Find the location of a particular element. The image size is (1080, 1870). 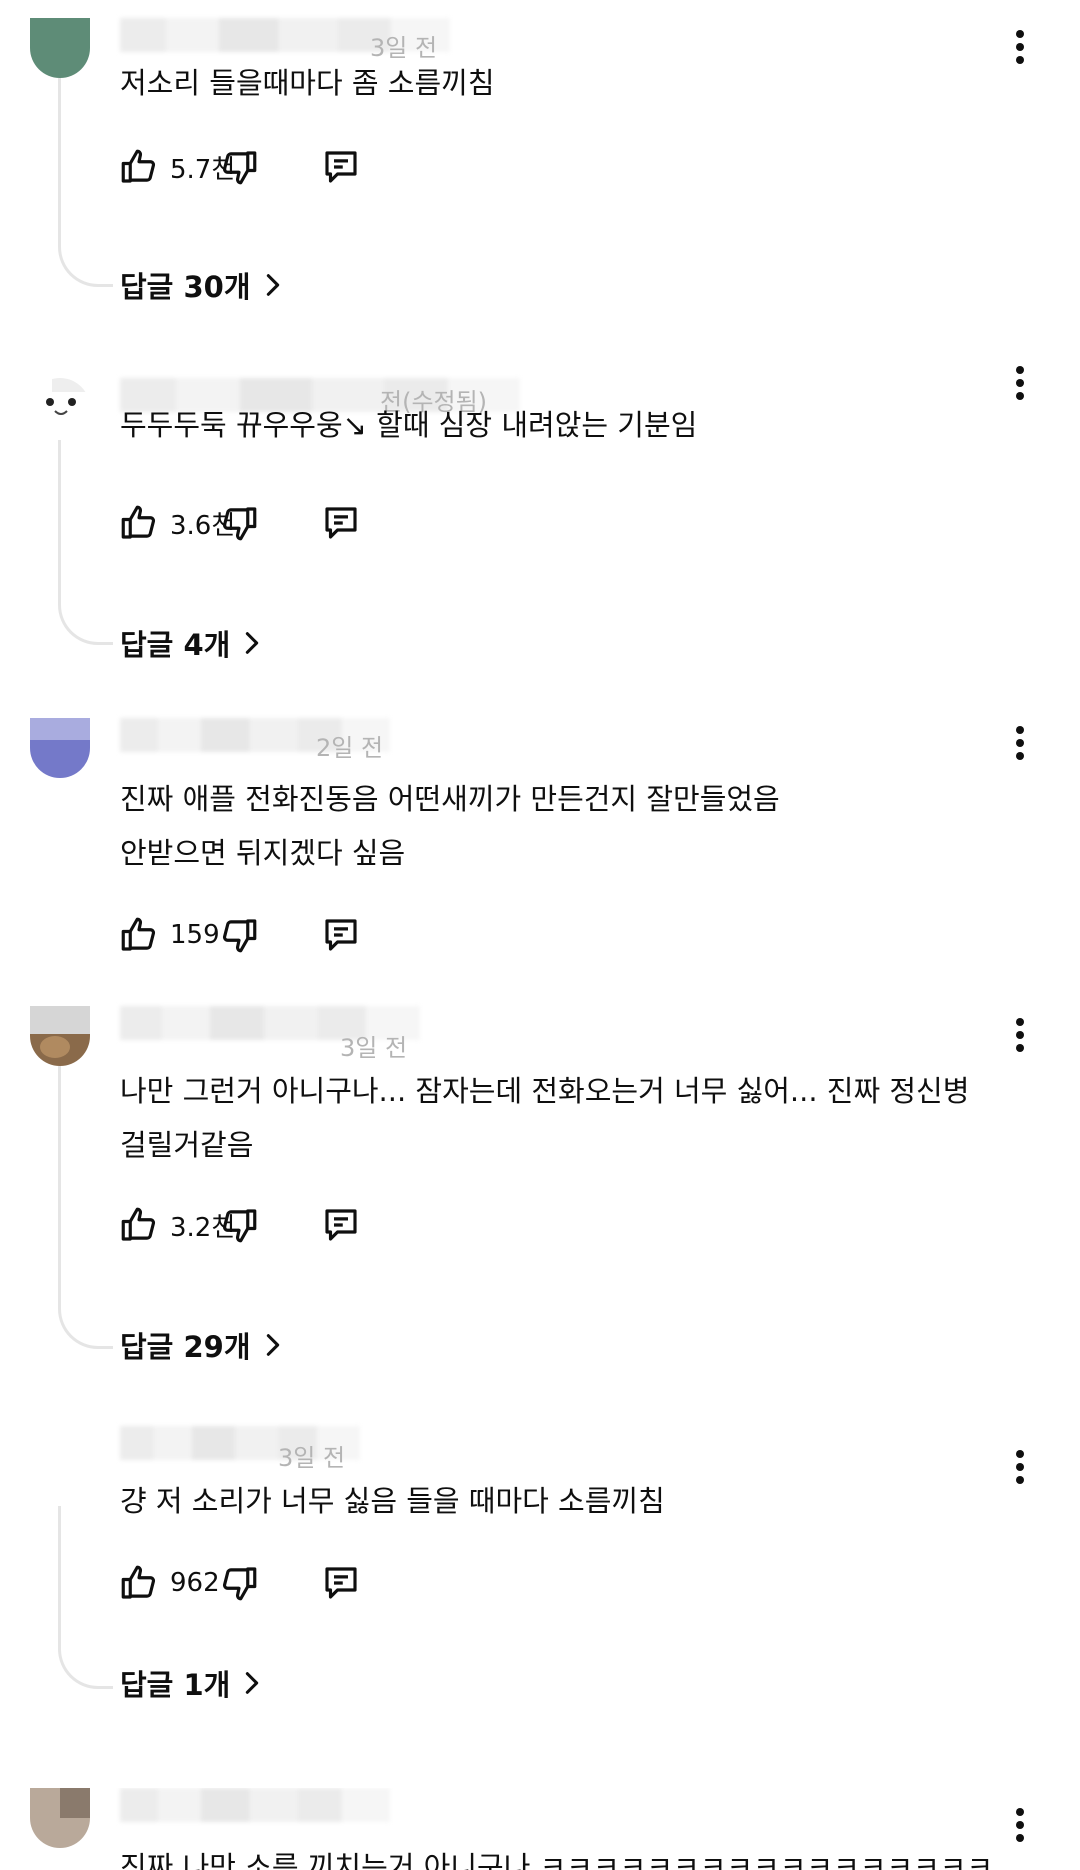

replies-count-label: 답글 4개 is located at coordinates (175, 645).